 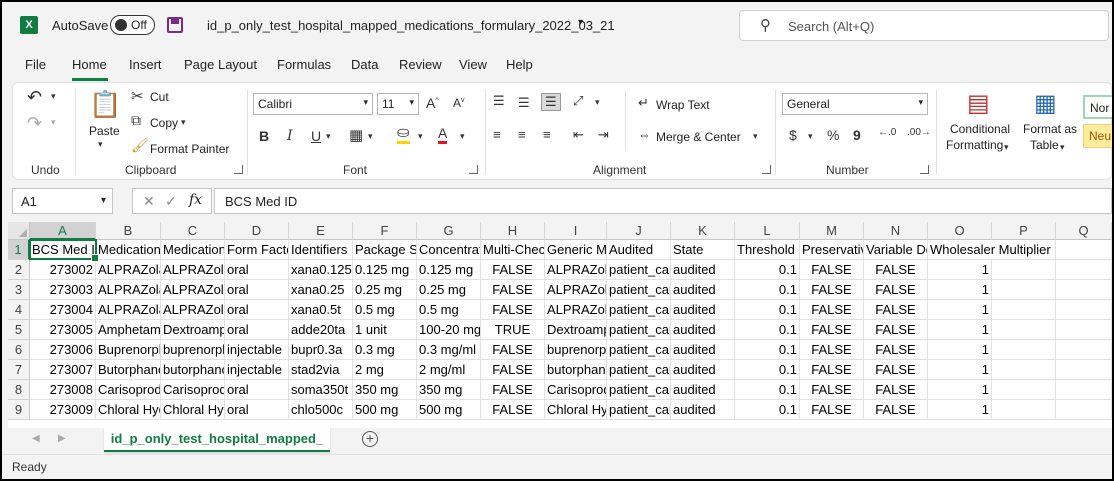 I want to click on cell-a2: 273002, so click(x=63, y=270).